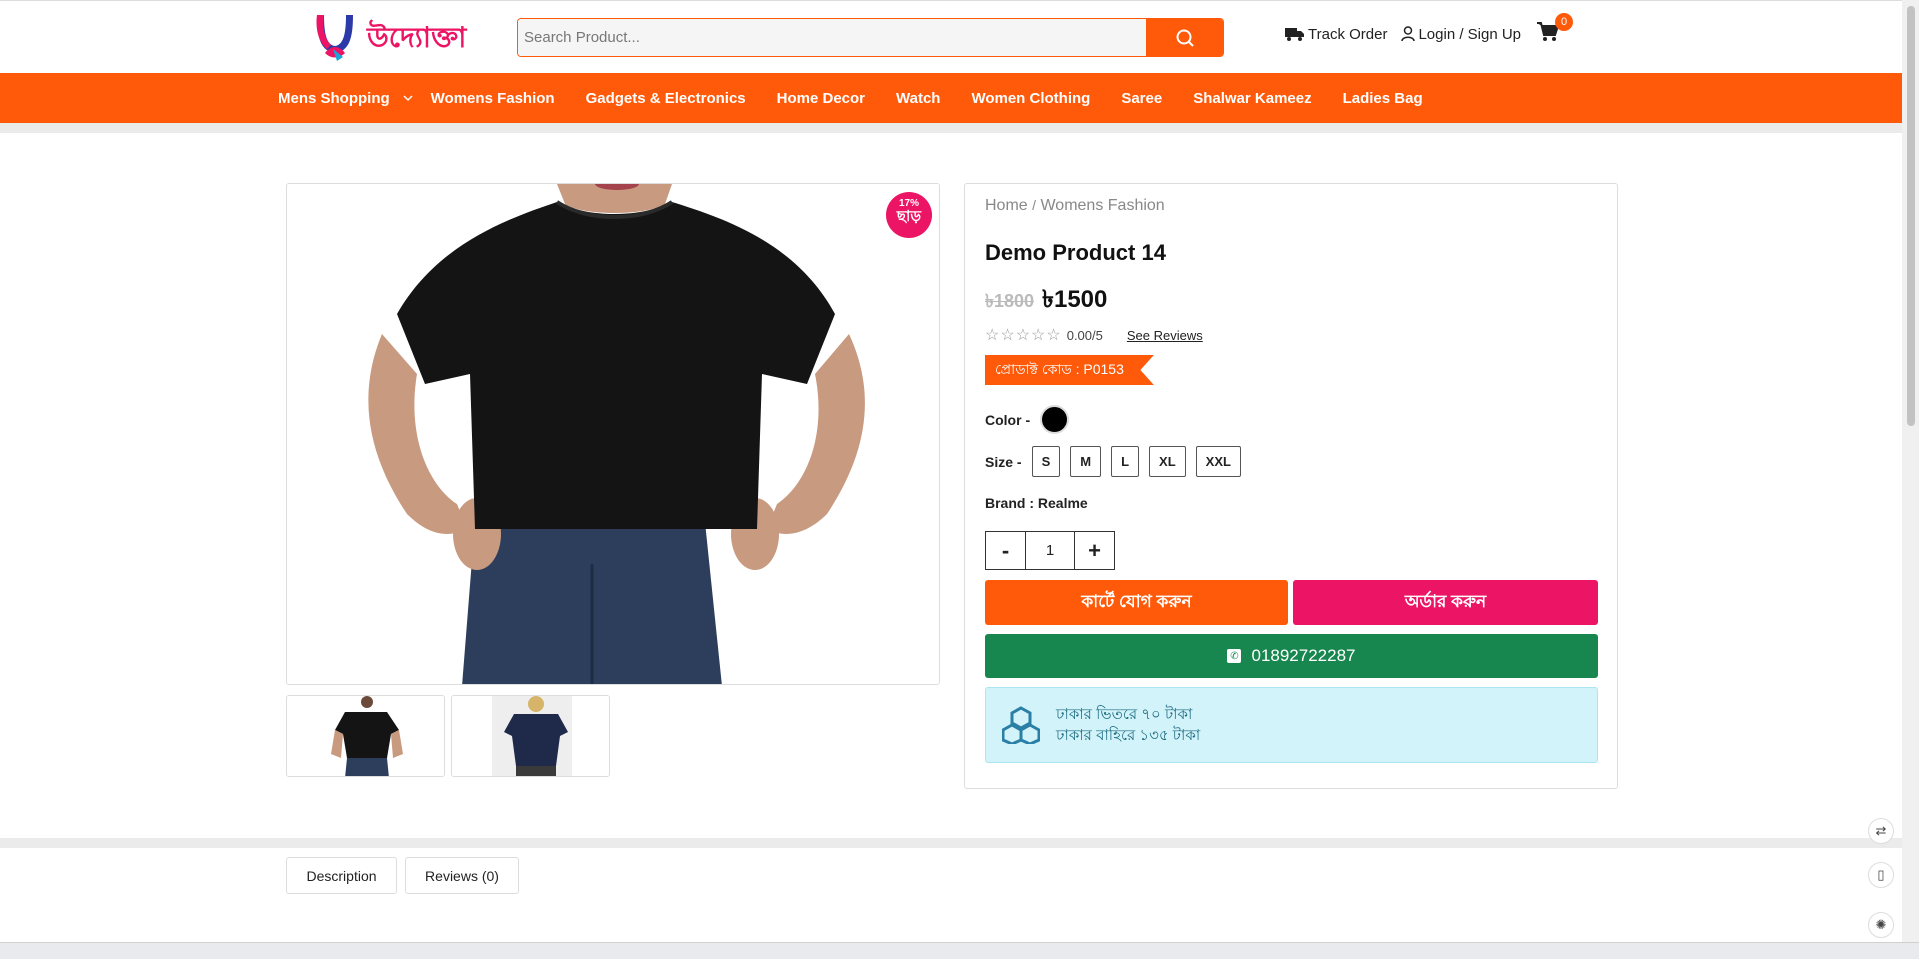 The width and height of the screenshot is (1919, 959). I want to click on size-option-l: L, so click(1125, 461).